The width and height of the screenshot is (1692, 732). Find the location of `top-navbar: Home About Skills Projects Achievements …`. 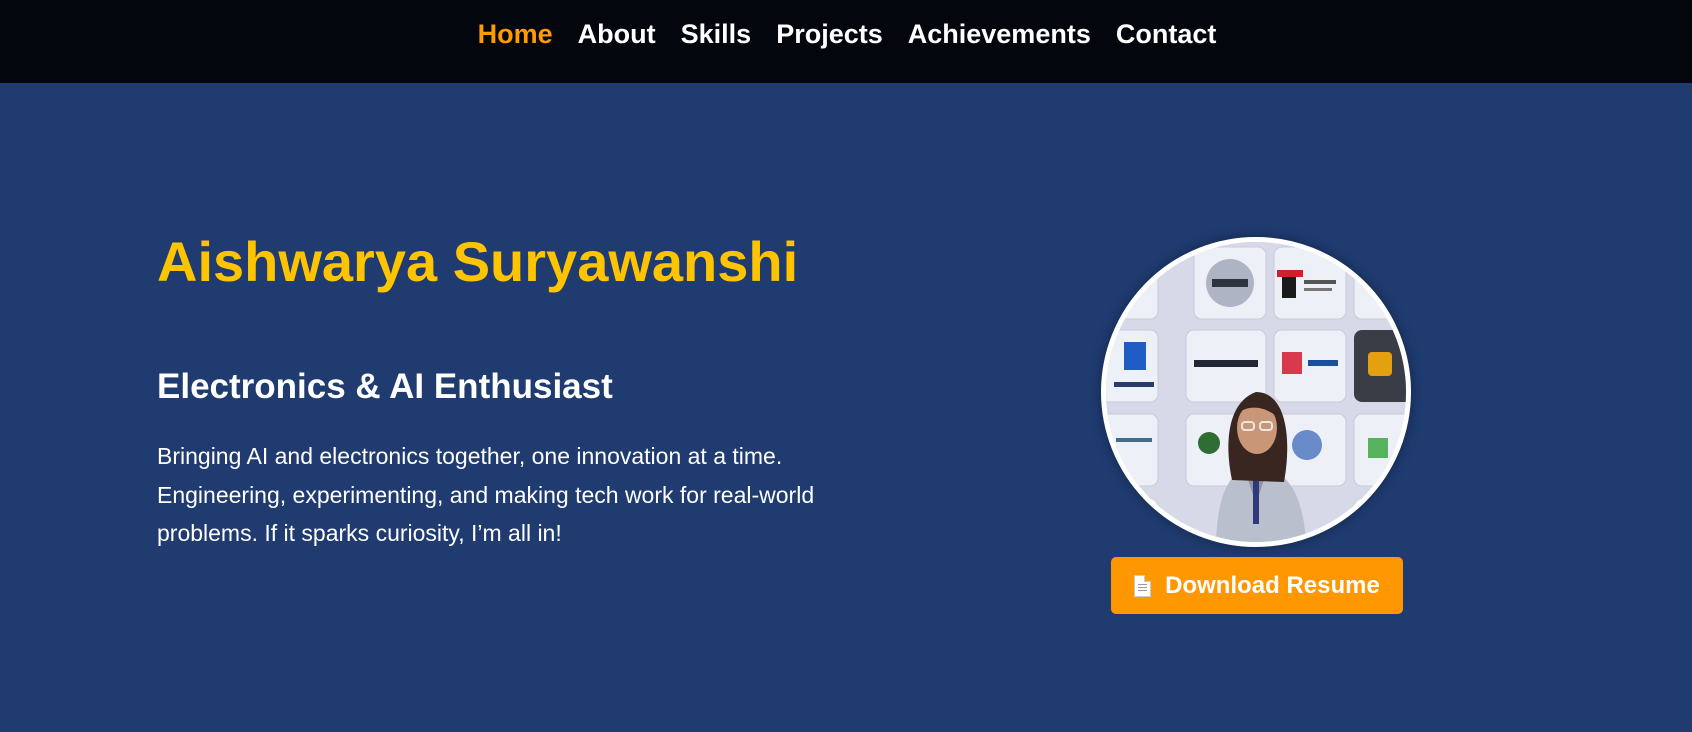

top-navbar: Home About Skills Projects Achievements … is located at coordinates (846, 41).